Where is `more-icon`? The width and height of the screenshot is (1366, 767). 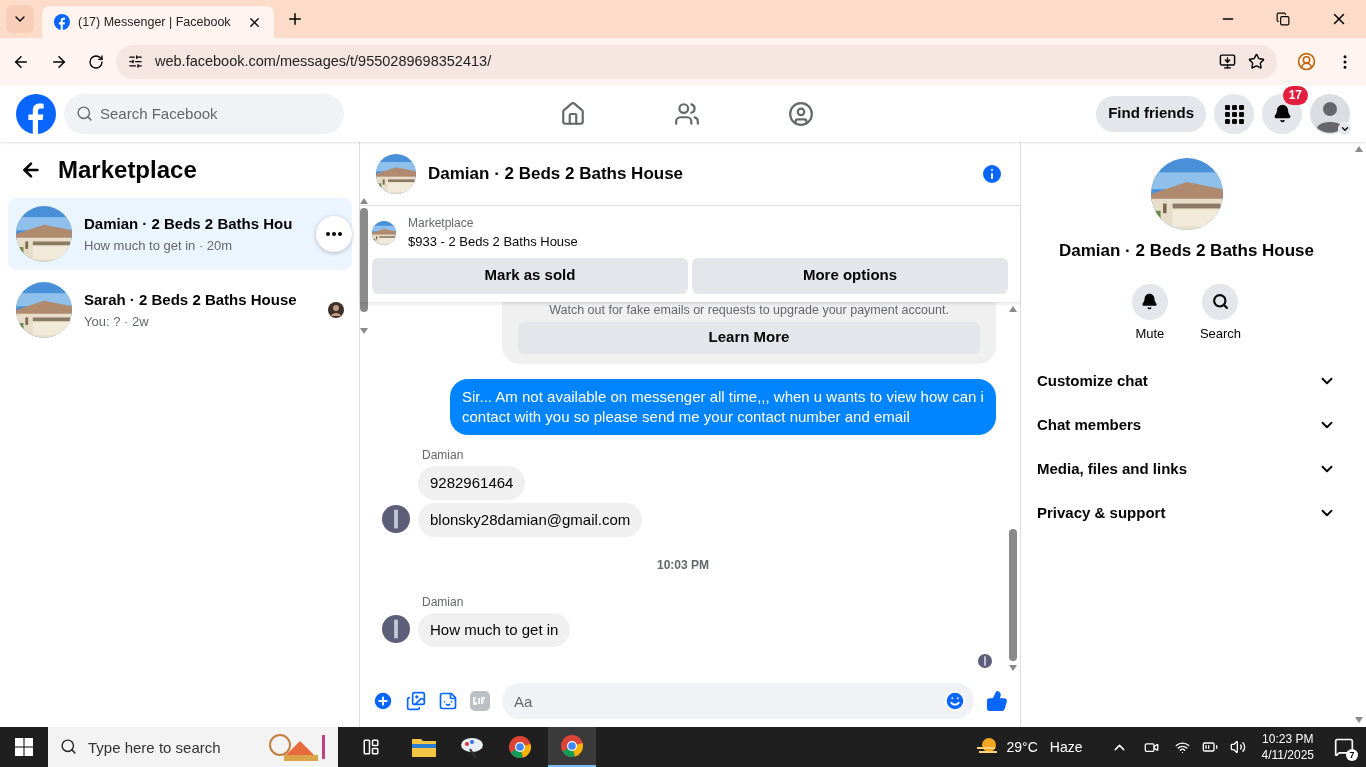 more-icon is located at coordinates (334, 234).